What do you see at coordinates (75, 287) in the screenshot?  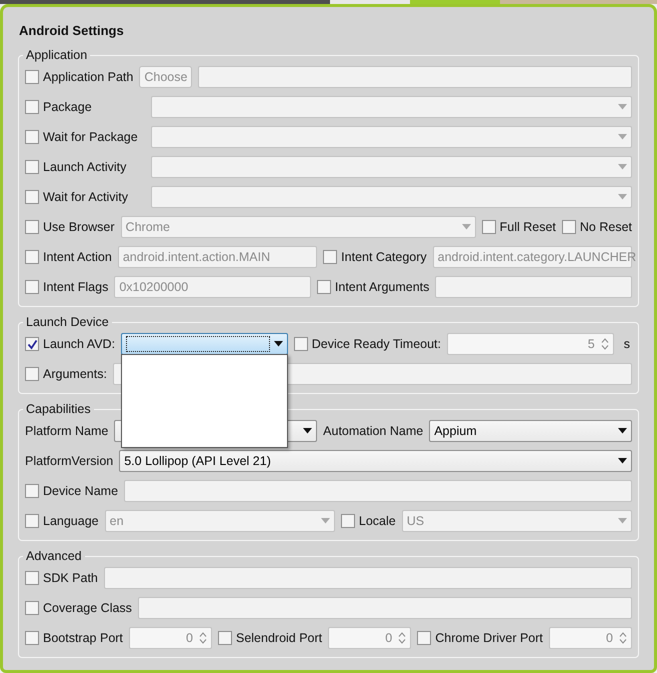 I see `checkbox-label: Intent Flags` at bounding box center [75, 287].